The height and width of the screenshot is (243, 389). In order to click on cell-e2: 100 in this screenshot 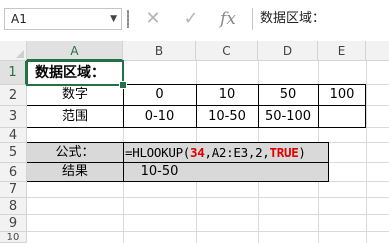, I will do `click(342, 95)`.